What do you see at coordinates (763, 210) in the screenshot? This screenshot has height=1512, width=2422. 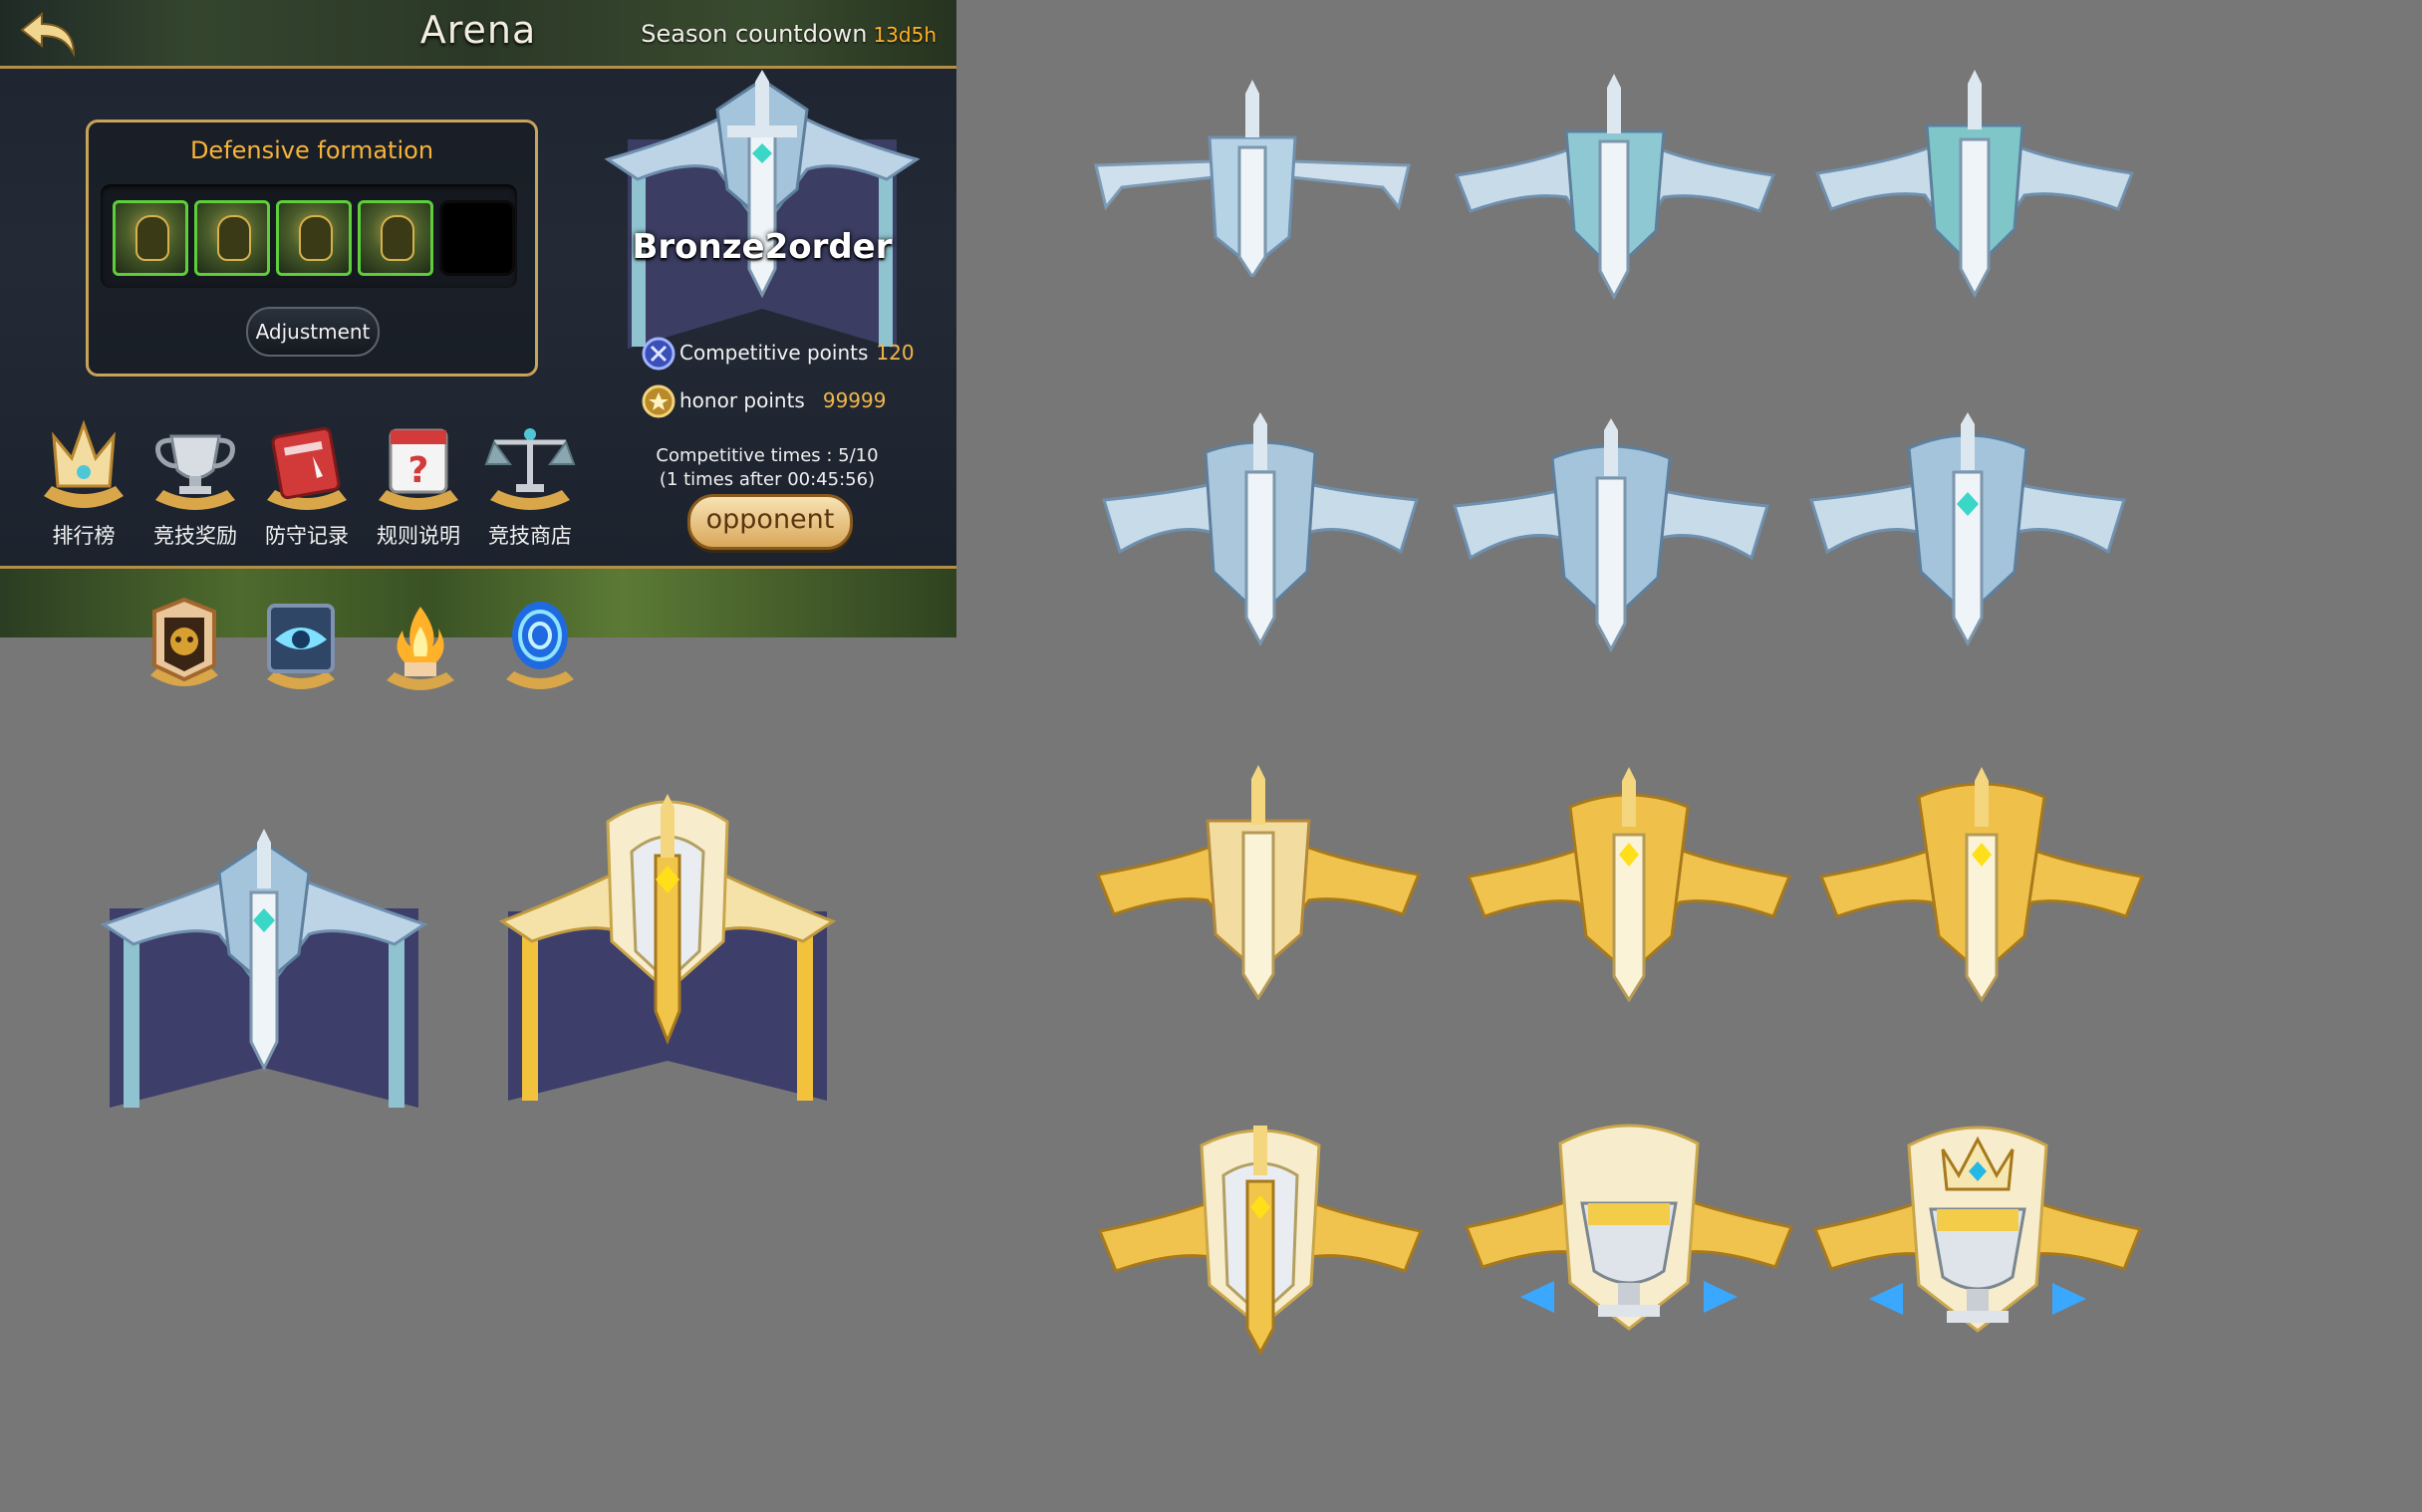 I see `rank-badge-icon` at bounding box center [763, 210].